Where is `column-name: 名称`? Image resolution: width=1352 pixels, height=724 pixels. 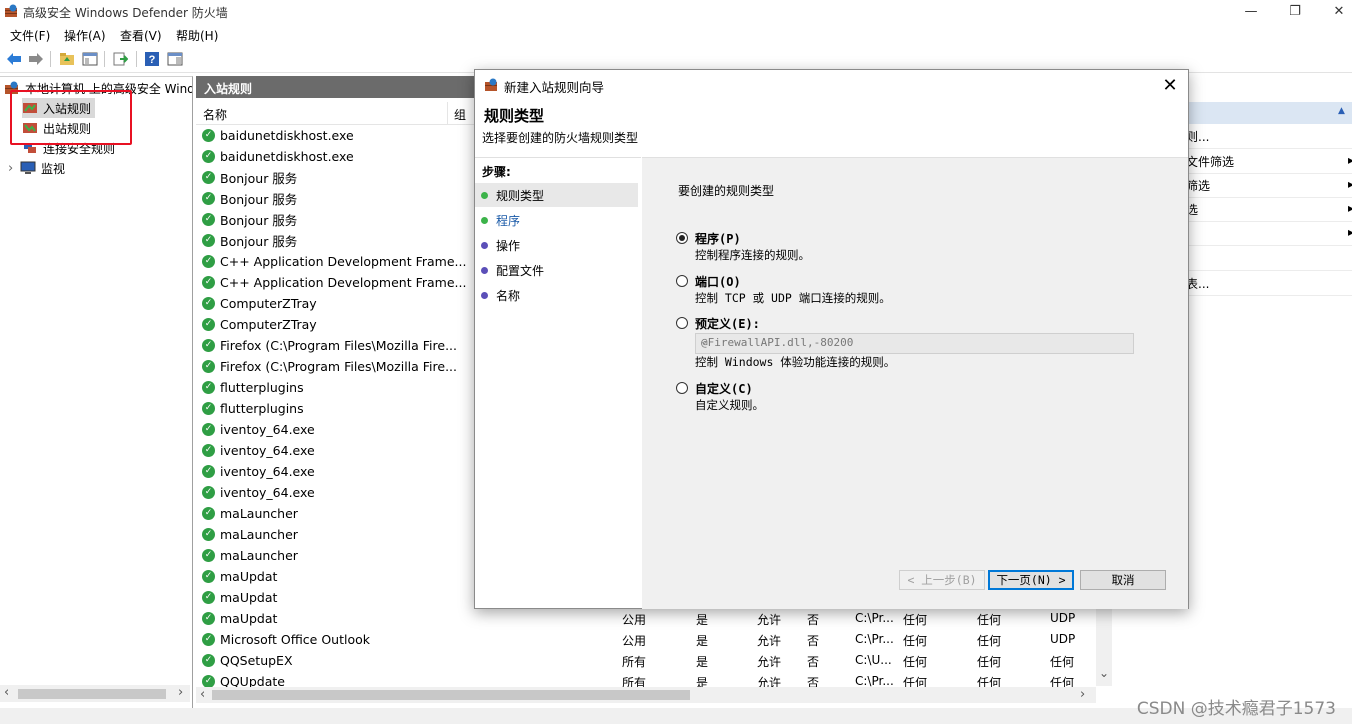 column-name: 名称 is located at coordinates (215, 114).